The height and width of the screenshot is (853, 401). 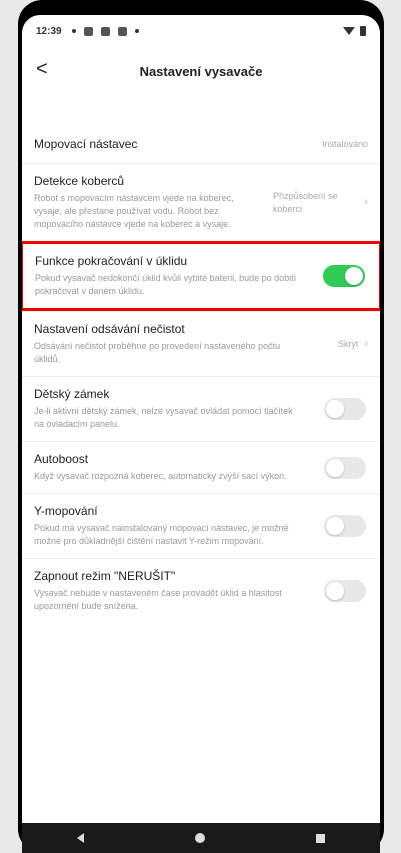 I want to click on row-value: Skrýt ›, so click(x=353, y=344).